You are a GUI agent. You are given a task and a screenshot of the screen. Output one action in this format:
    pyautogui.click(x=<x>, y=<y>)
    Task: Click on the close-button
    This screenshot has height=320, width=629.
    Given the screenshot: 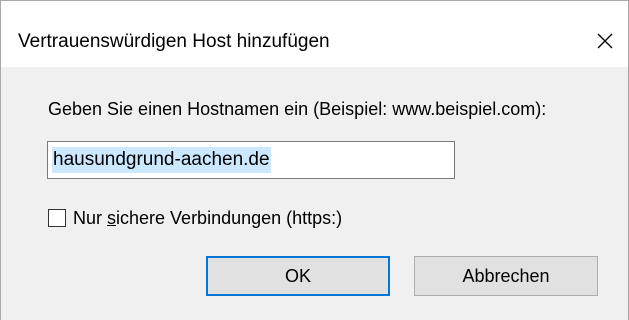 What is the action you would take?
    pyautogui.click(x=605, y=41)
    